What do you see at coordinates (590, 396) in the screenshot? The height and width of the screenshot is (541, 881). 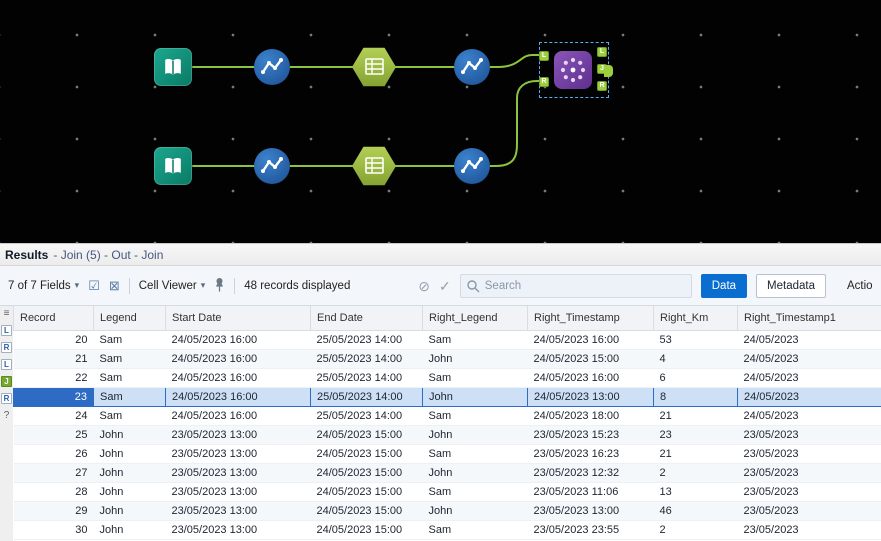 I see `table-cell: 24/05/2023 13:00` at bounding box center [590, 396].